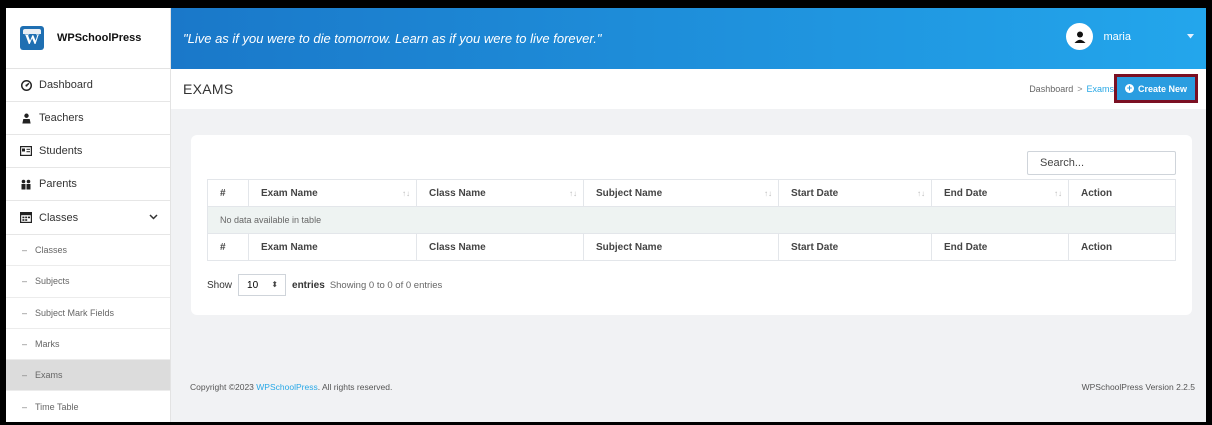  Describe the element at coordinates (208, 89) in the screenshot. I see `page-title: EXAMS` at that location.